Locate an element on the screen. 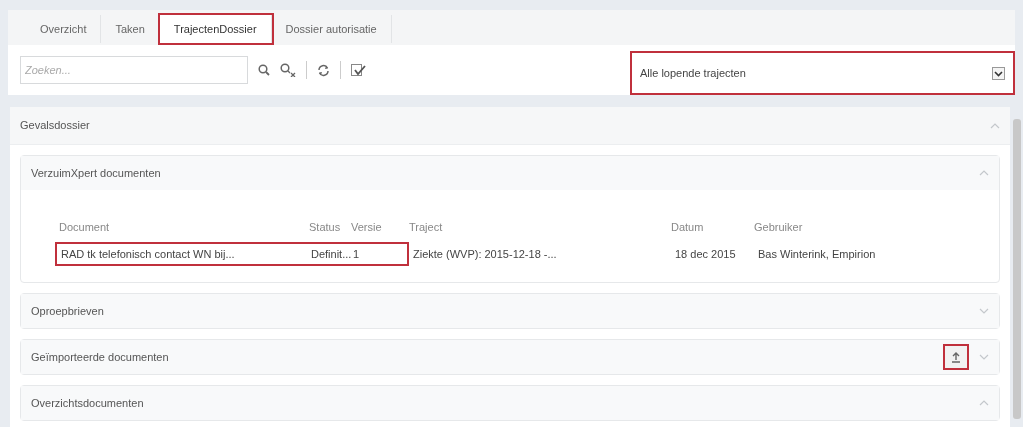  panel-title: Overzichtsdocumenten is located at coordinates (88, 403).